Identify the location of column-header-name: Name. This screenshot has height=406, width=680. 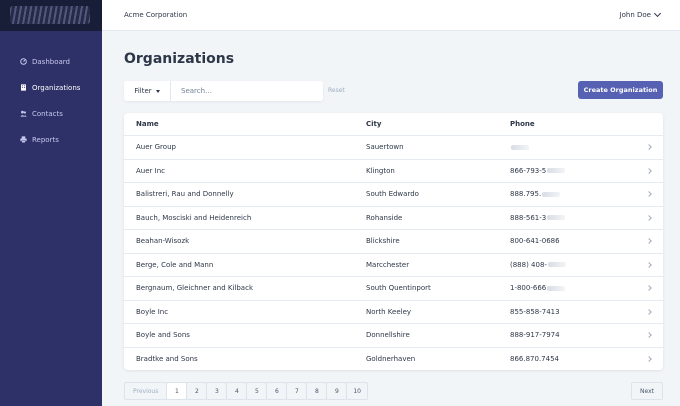
(147, 124).